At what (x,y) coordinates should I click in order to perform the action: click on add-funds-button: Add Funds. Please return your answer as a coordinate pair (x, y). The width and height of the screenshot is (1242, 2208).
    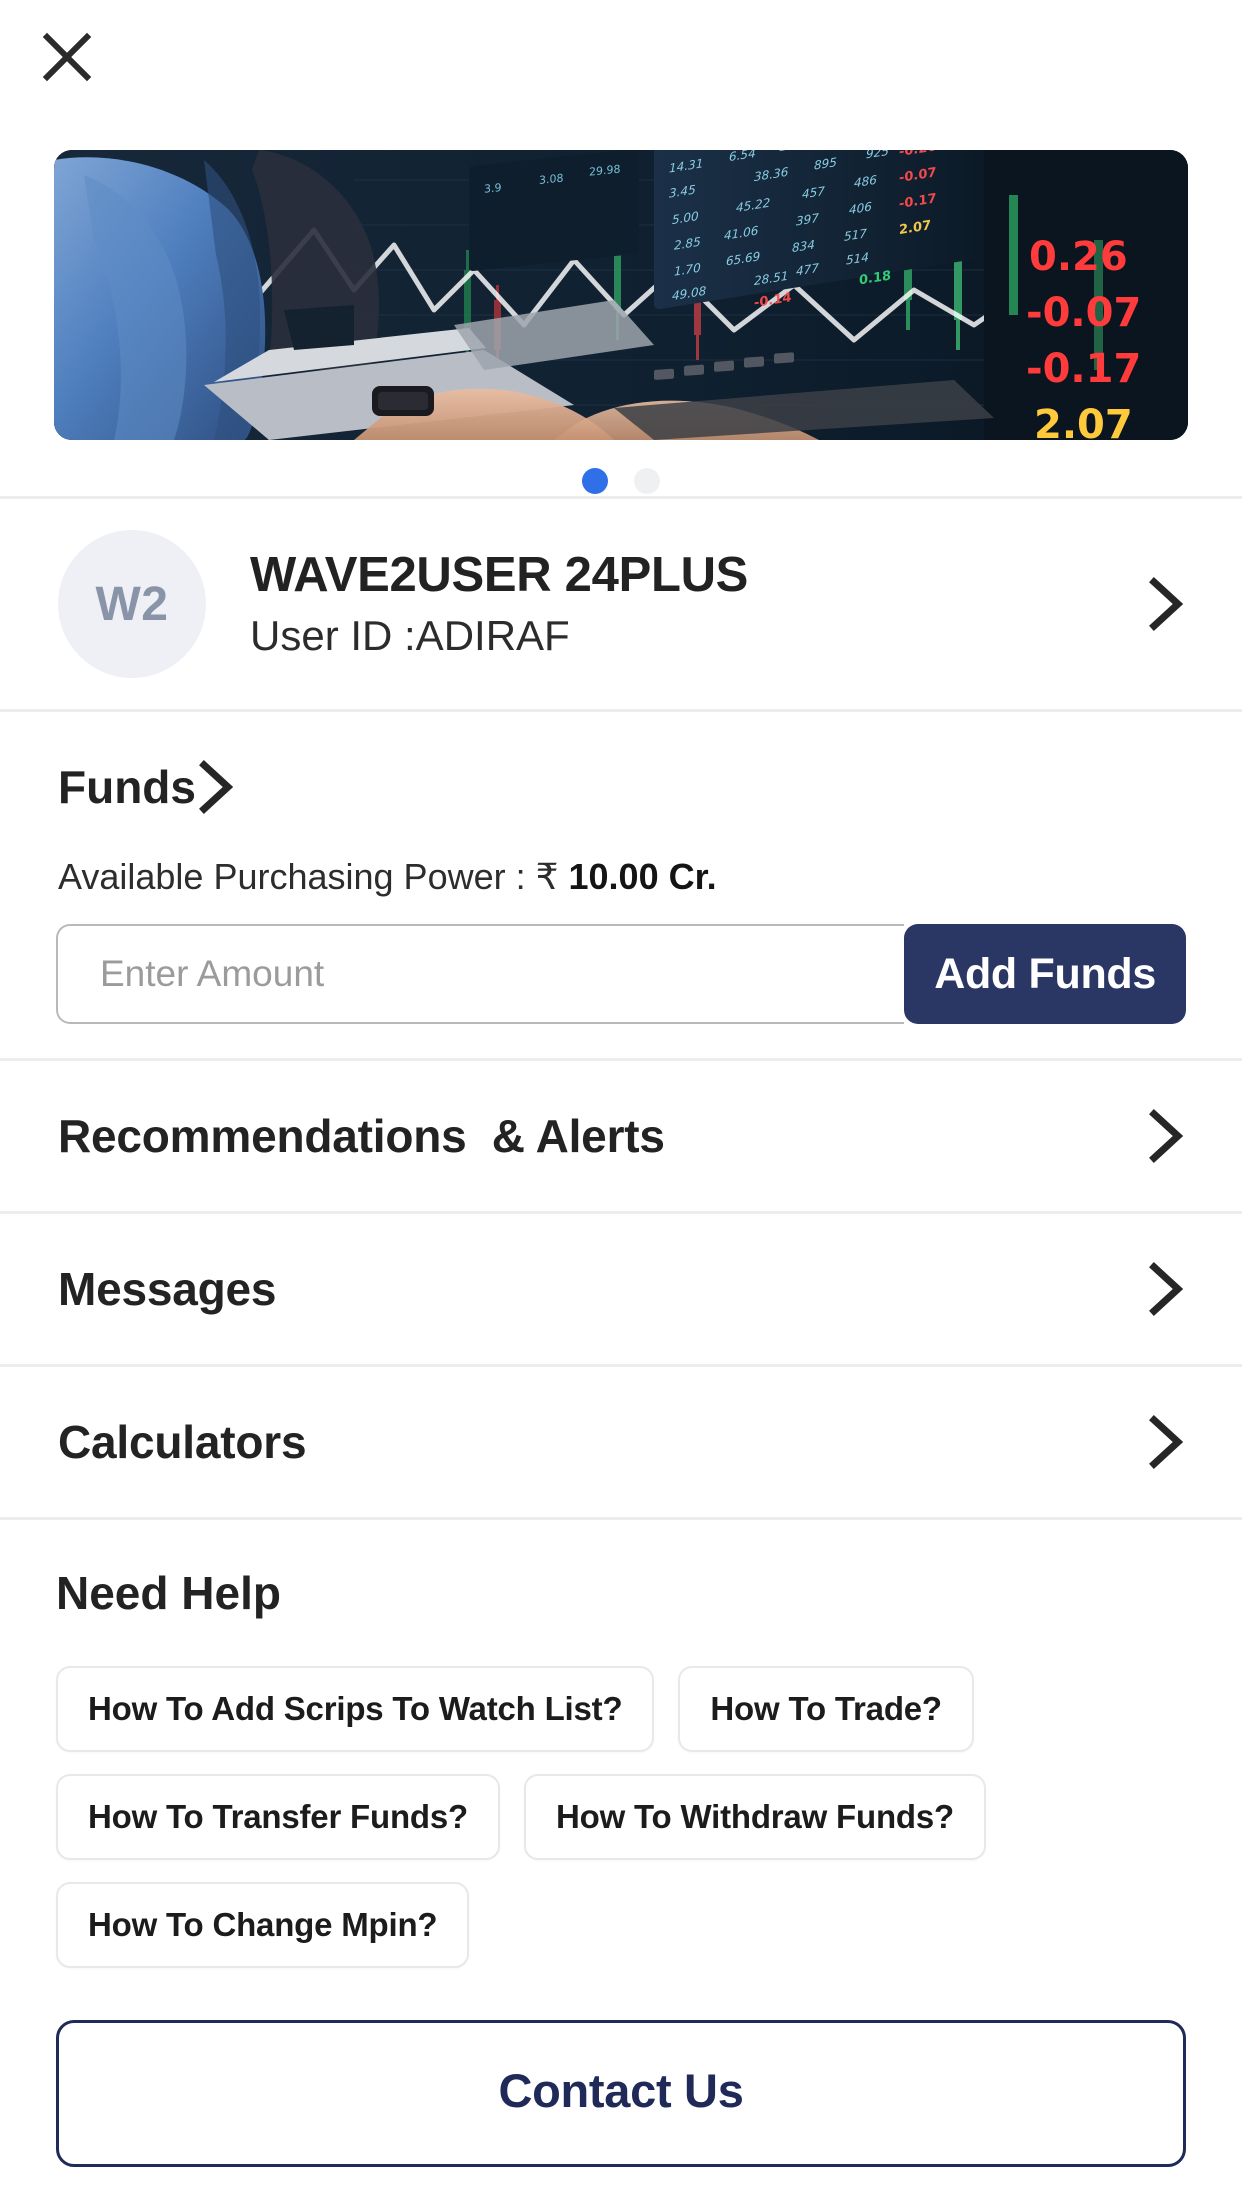
    Looking at the image, I should click on (1045, 974).